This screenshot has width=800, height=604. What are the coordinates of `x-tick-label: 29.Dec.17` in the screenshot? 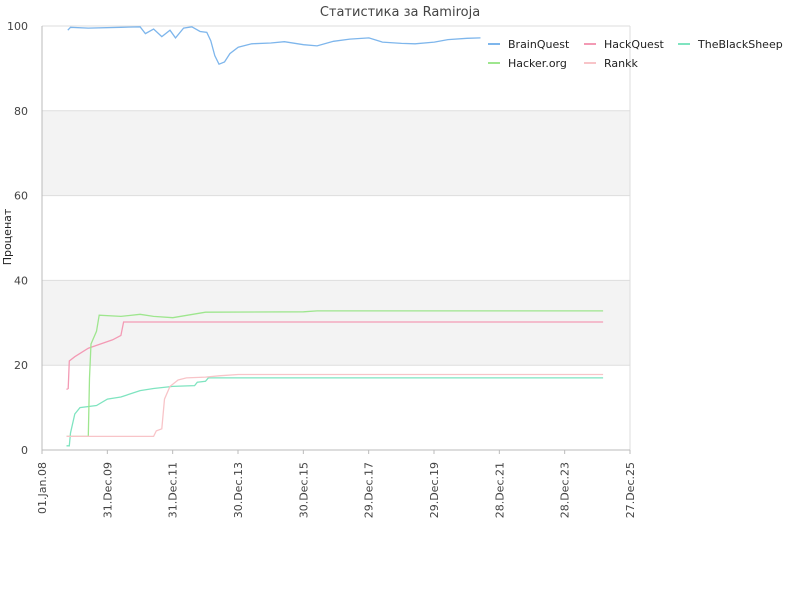 It's located at (369, 490).